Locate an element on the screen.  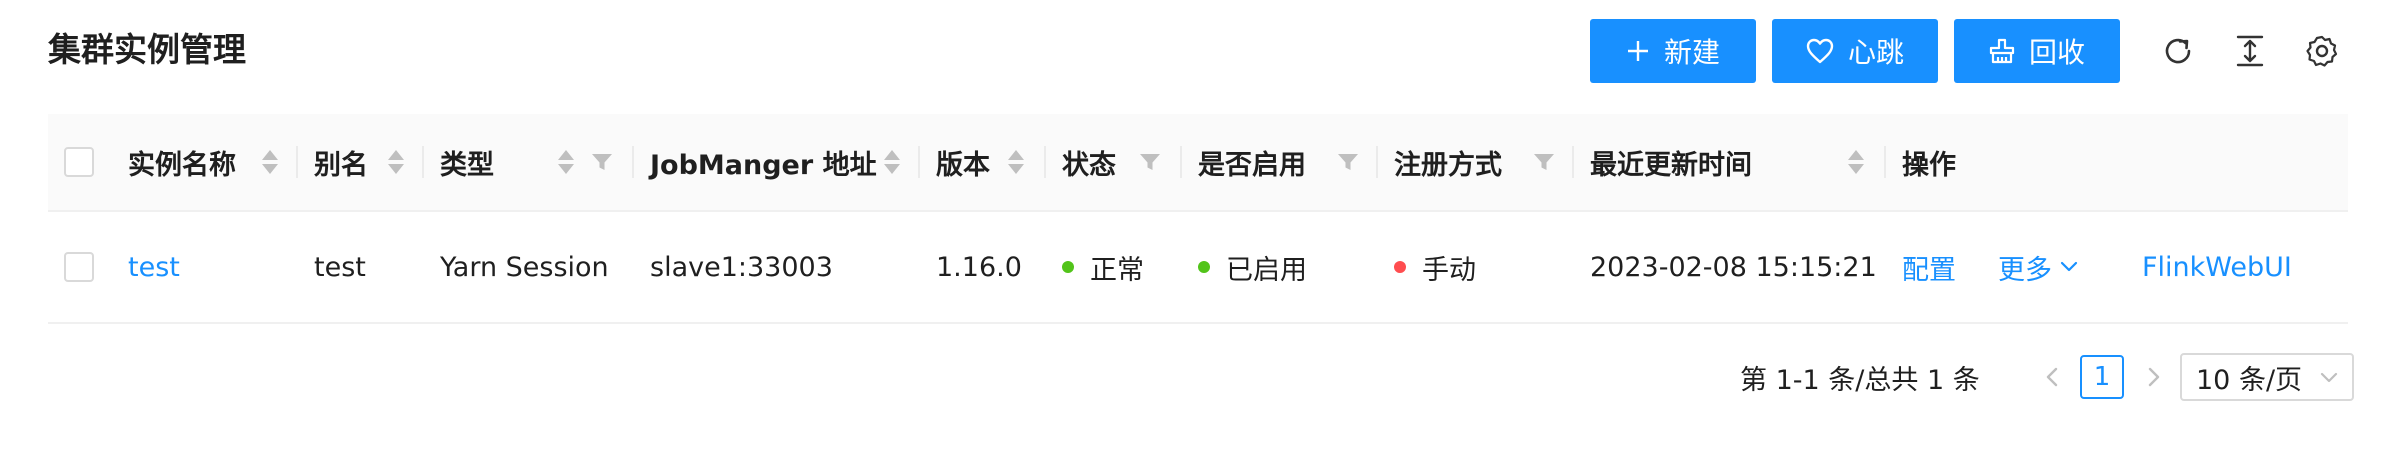
type-cell: Yarn Session is located at coordinates (524, 267).